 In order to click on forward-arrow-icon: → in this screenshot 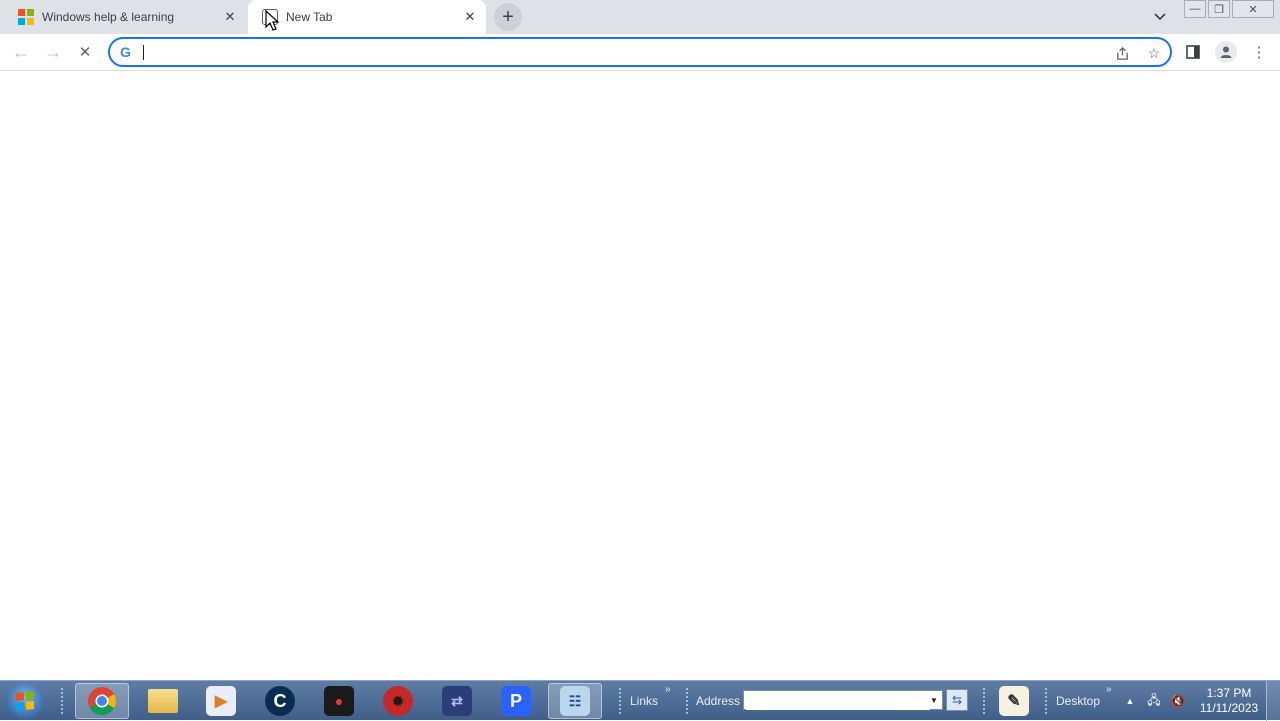, I will do `click(53, 51)`.